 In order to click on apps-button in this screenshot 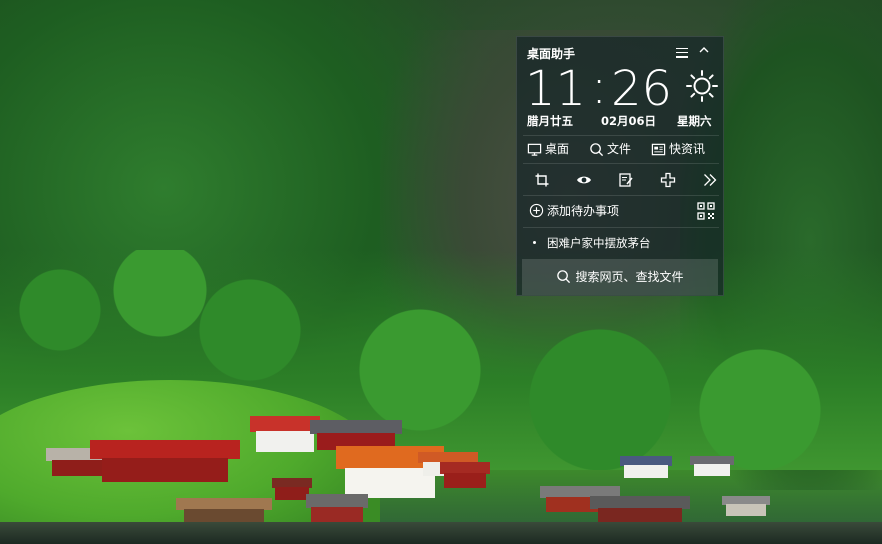, I will do `click(668, 180)`.